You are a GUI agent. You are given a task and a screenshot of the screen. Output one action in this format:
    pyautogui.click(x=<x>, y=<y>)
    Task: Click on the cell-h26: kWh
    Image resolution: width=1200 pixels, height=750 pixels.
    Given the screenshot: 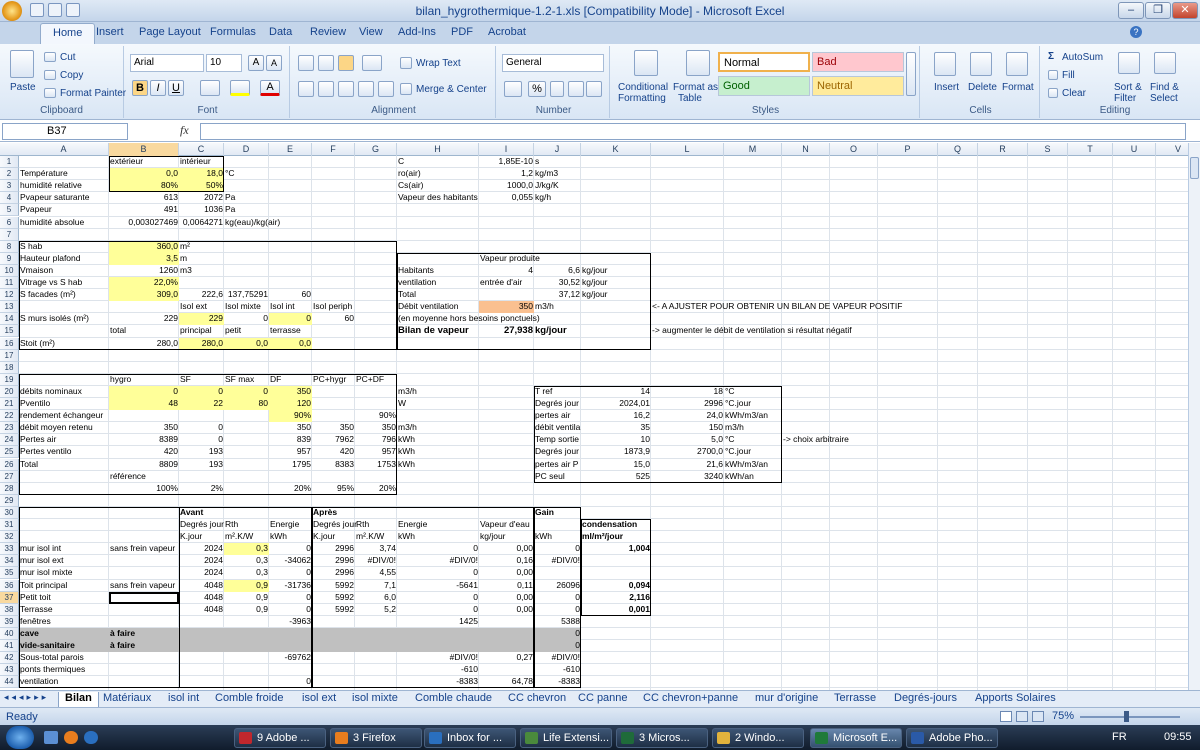 What is the action you would take?
    pyautogui.click(x=438, y=465)
    